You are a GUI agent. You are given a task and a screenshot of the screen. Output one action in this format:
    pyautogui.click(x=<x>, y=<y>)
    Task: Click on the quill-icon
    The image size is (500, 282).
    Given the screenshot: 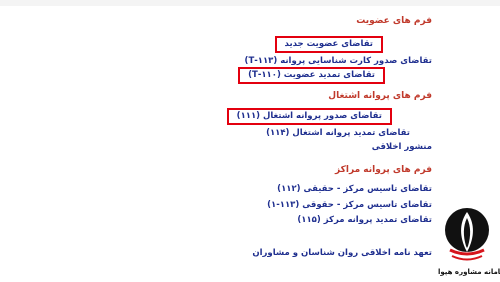 What is the action you would take?
    pyautogui.click(x=467, y=234)
    